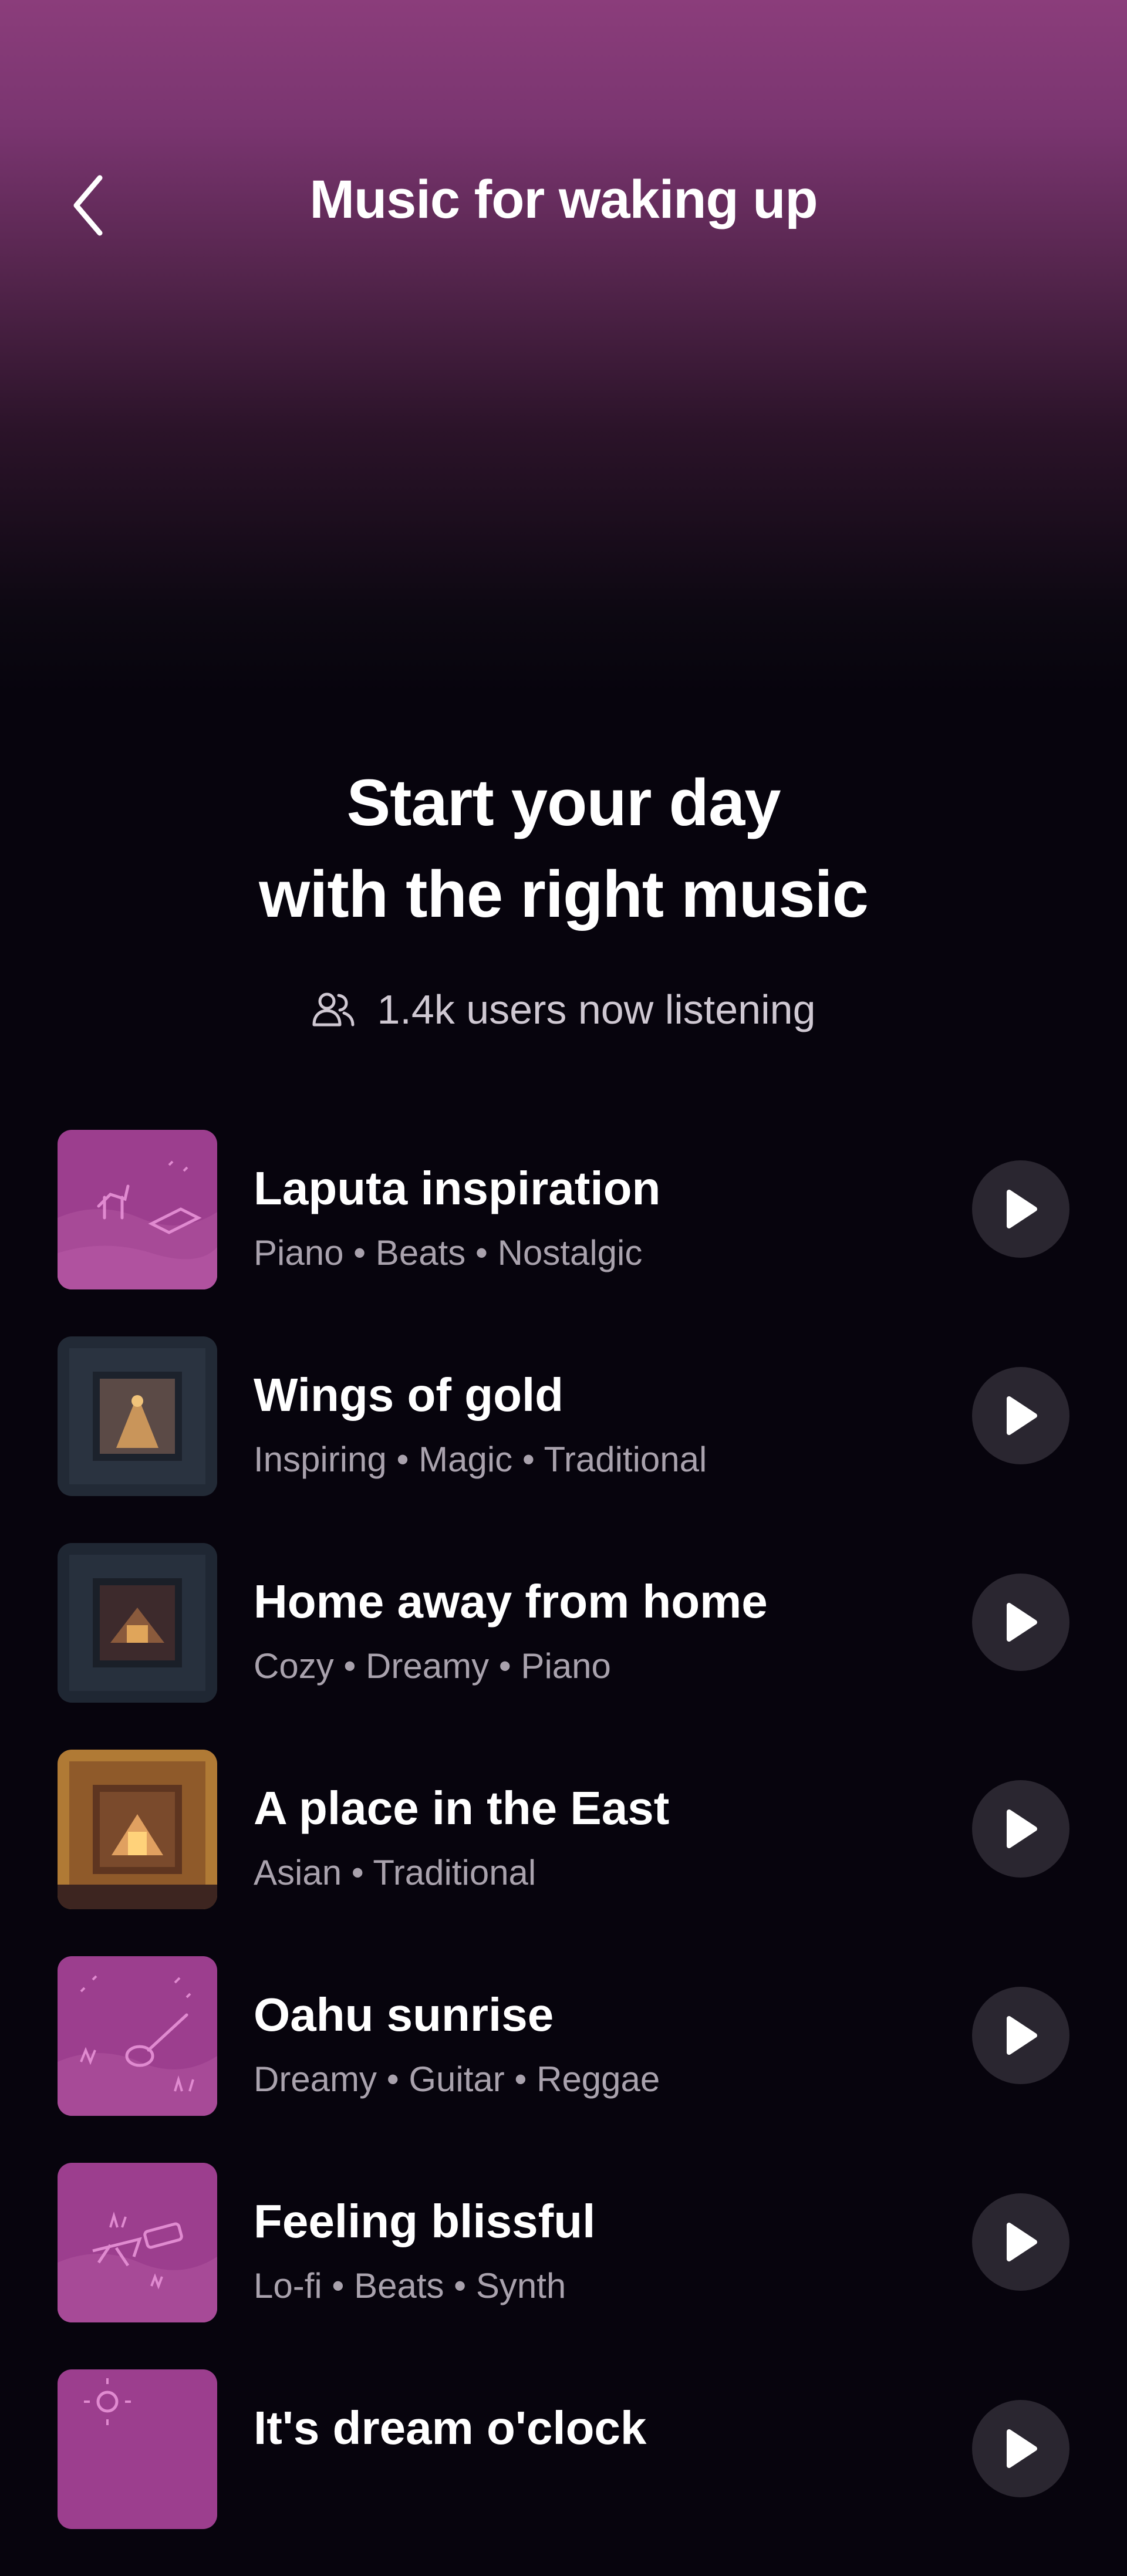  I want to click on list-item: Oahu sunrise Dreamy • Guitar • Reggae, so click(563, 2059).